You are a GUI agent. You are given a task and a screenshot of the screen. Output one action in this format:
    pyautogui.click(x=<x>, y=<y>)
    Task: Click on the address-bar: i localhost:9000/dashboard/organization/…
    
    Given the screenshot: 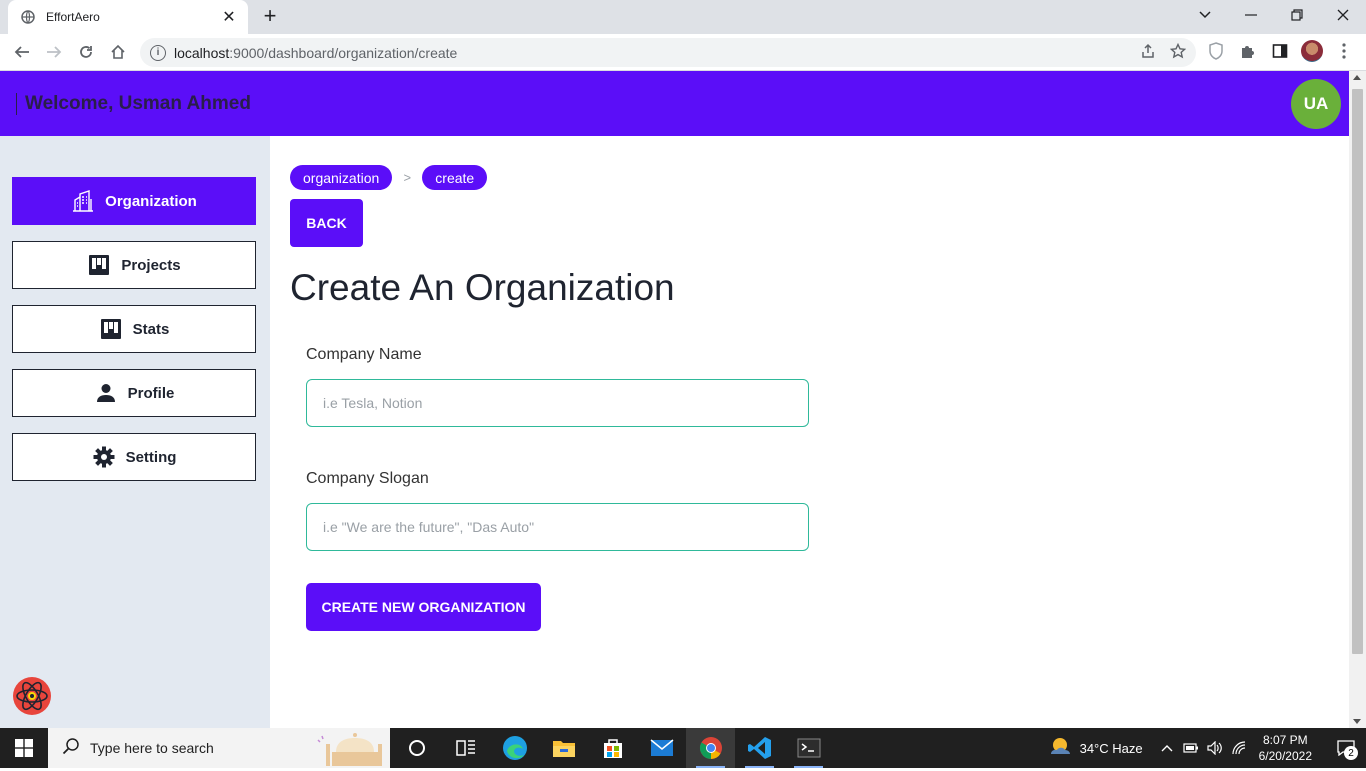 What is the action you would take?
    pyautogui.click(x=668, y=52)
    